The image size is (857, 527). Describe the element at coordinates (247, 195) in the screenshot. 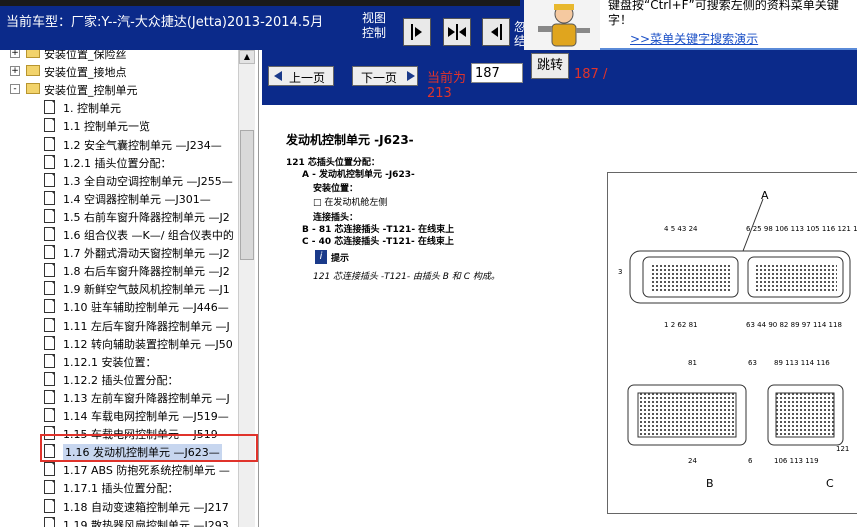

I see `scroll-thumb` at that location.